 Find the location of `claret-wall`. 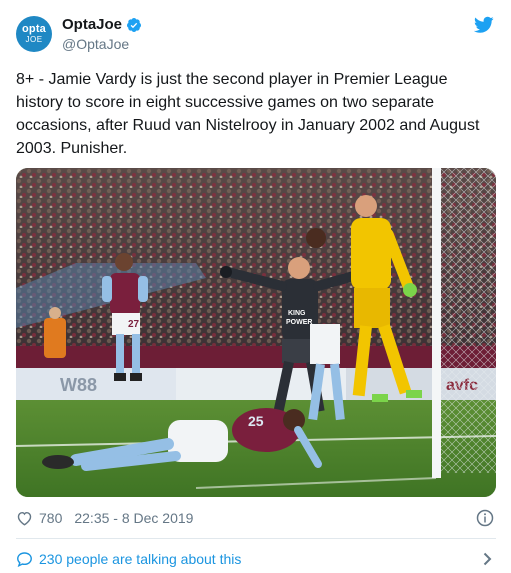

claret-wall is located at coordinates (256, 358).